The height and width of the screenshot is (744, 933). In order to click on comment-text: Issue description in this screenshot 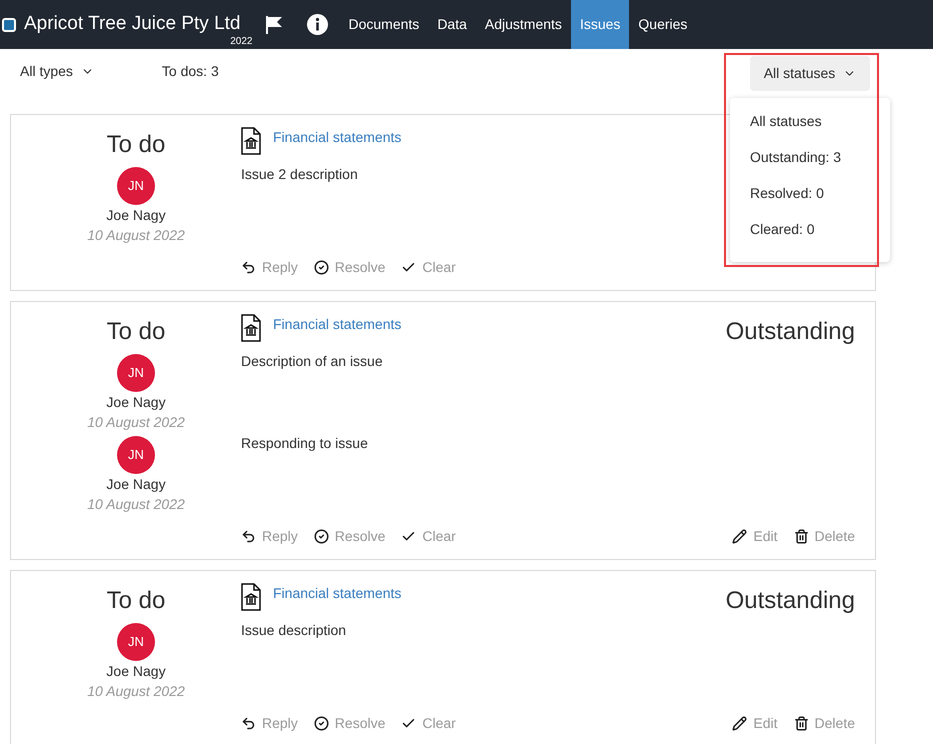, I will do `click(293, 630)`.